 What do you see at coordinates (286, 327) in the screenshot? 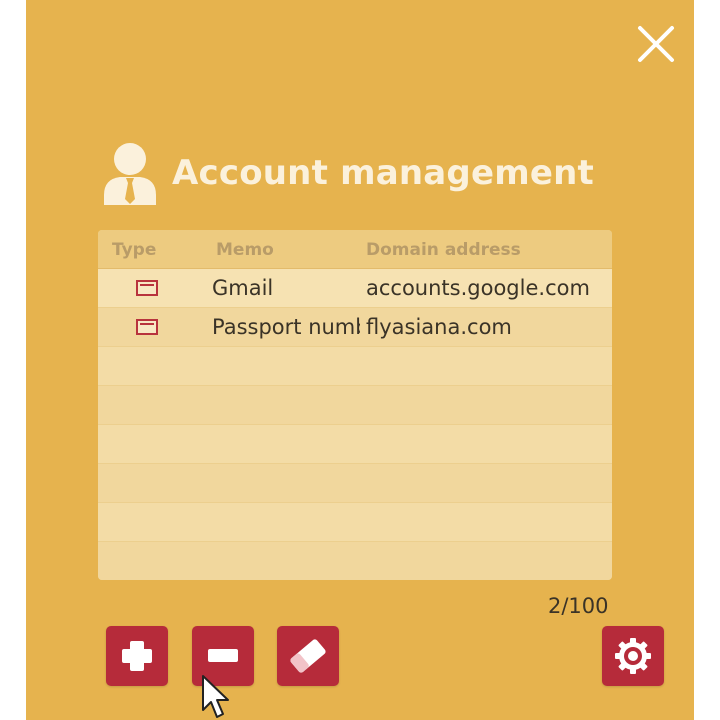
I see `row-memo: Passport number` at bounding box center [286, 327].